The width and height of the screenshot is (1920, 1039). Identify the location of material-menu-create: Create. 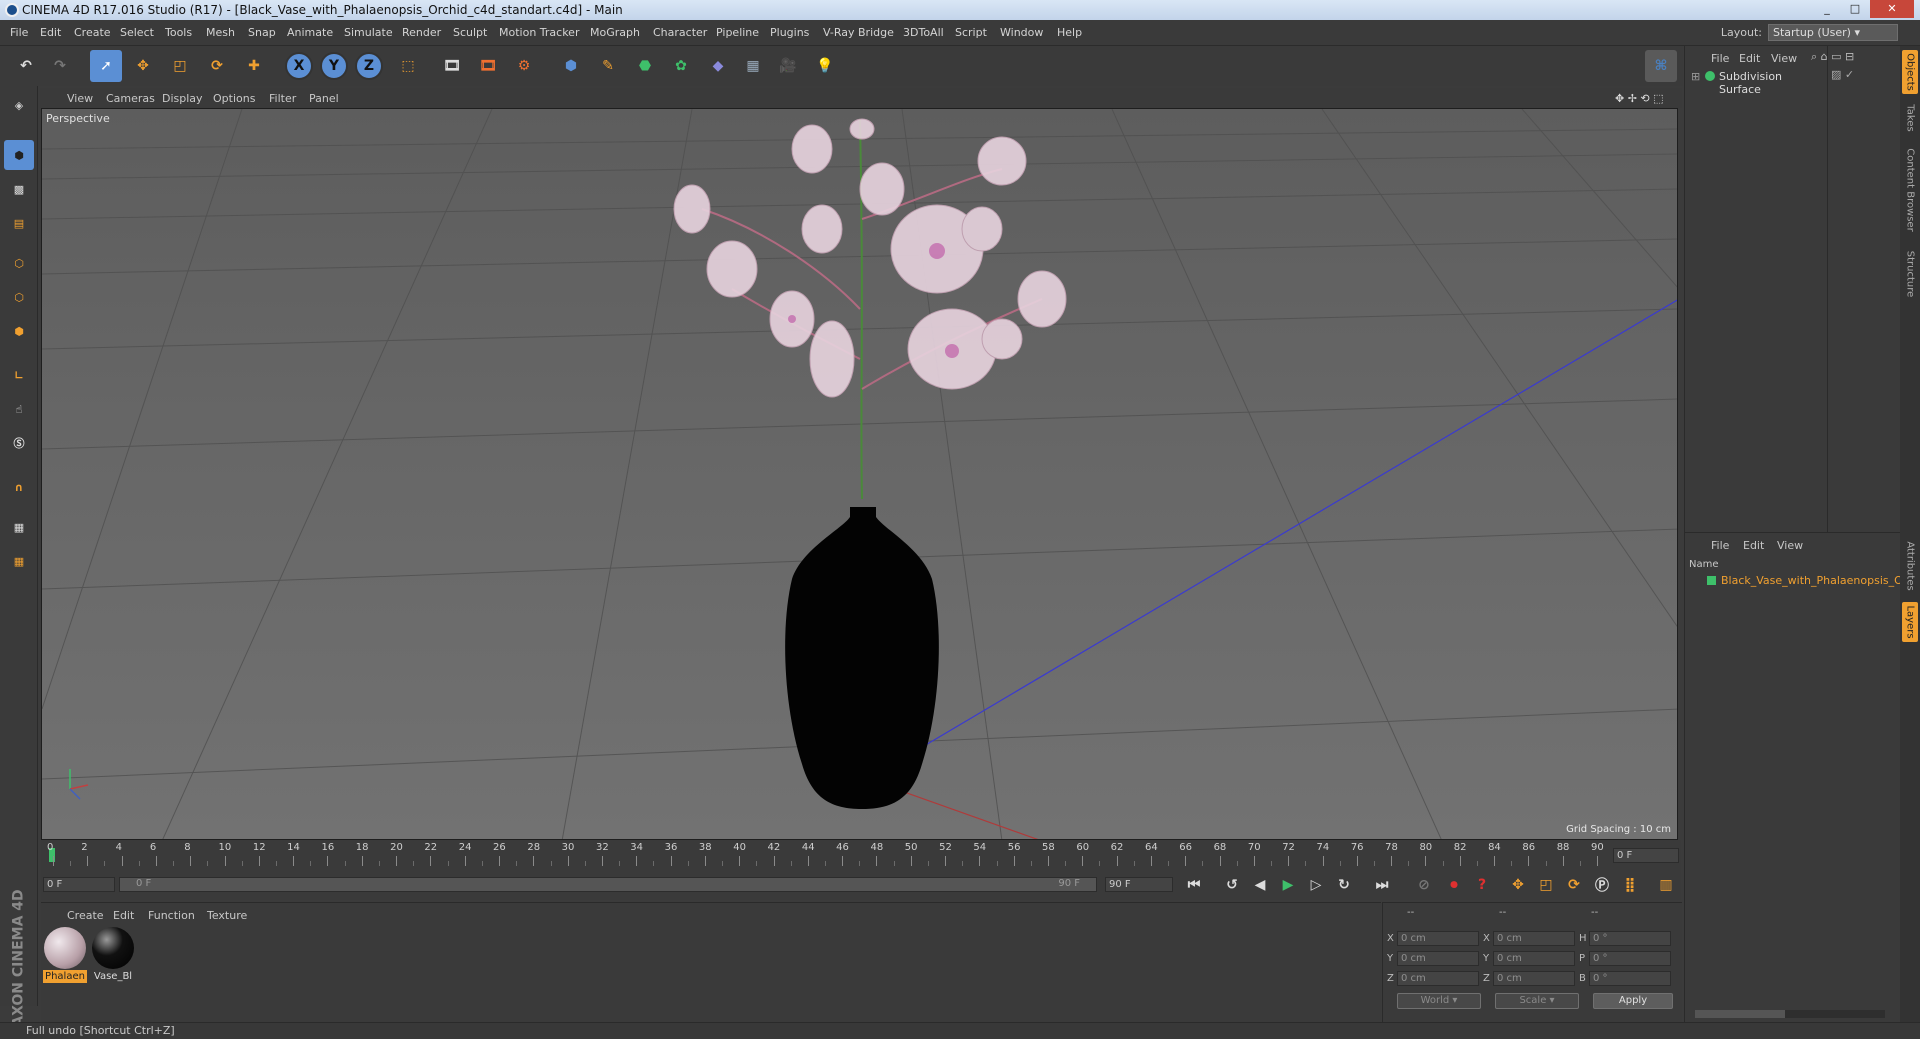
(85, 915).